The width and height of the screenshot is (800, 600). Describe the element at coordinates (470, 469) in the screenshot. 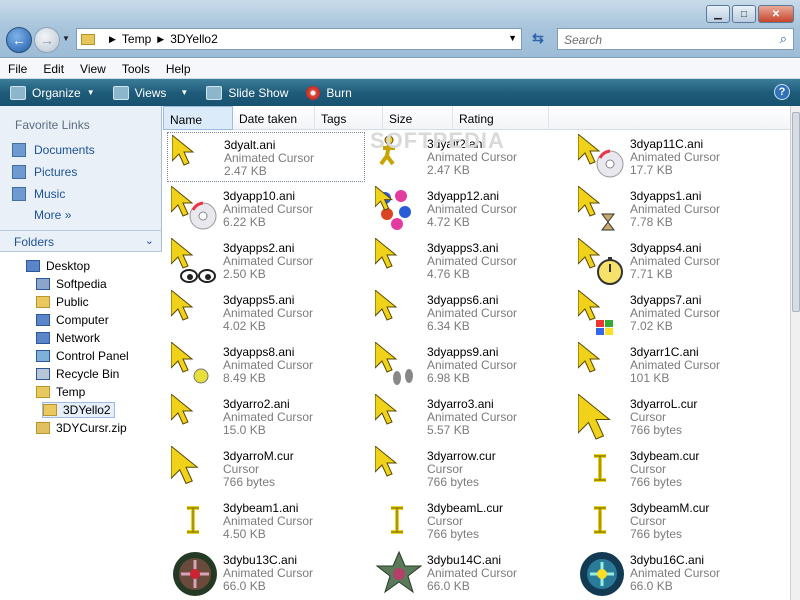

I see `file-item: 3dyarrow.cur Cursor 766 bytes` at that location.